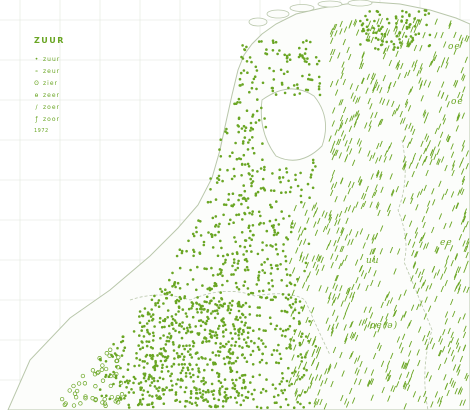  Describe the element at coordinates (51, 95) in the screenshot. I see `legend-label: zeer` at that location.